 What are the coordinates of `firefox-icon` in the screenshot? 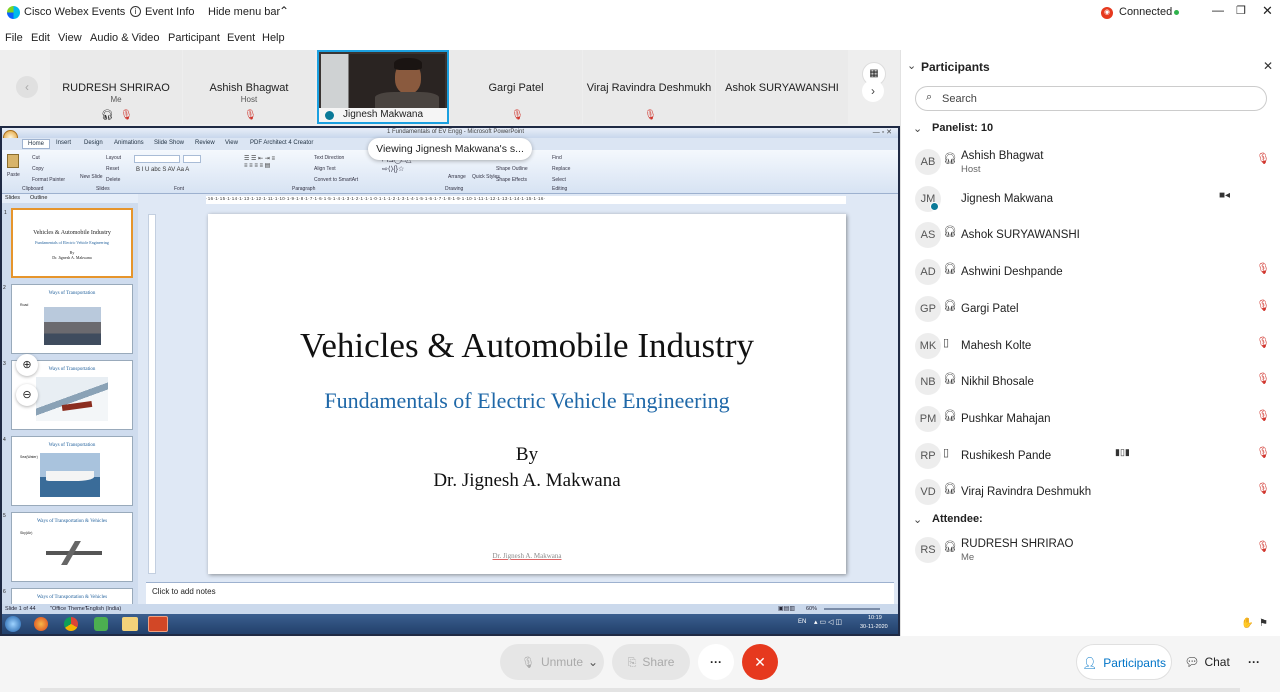 It's located at (41, 624).